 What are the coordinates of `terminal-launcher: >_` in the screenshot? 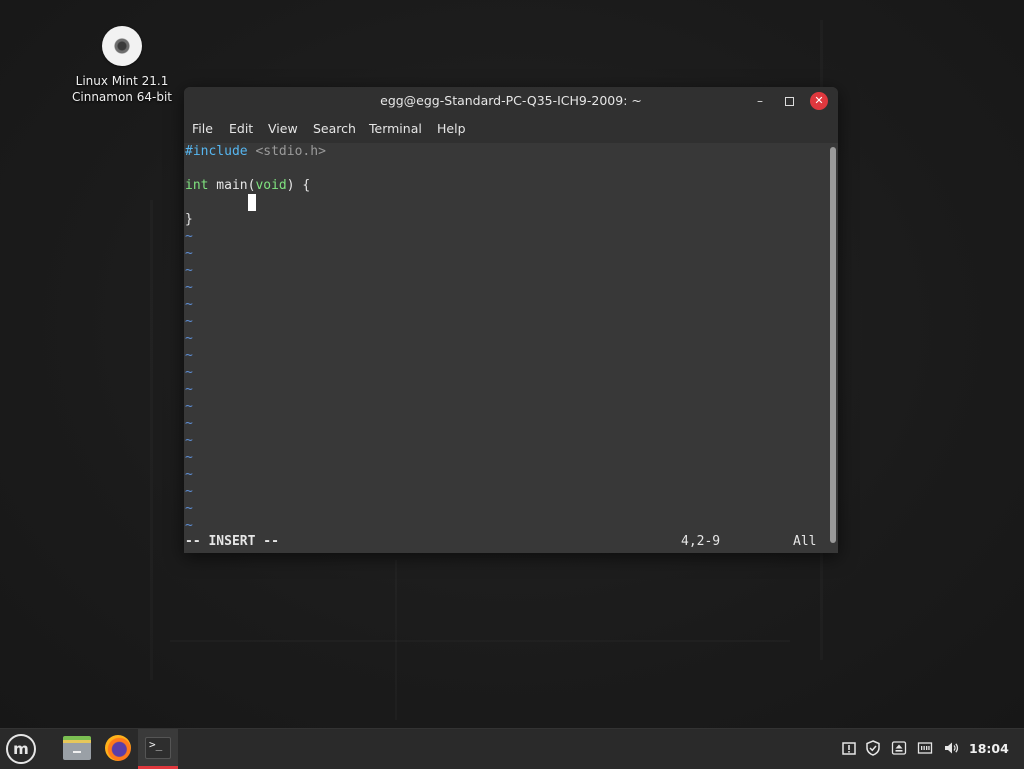 It's located at (158, 749).